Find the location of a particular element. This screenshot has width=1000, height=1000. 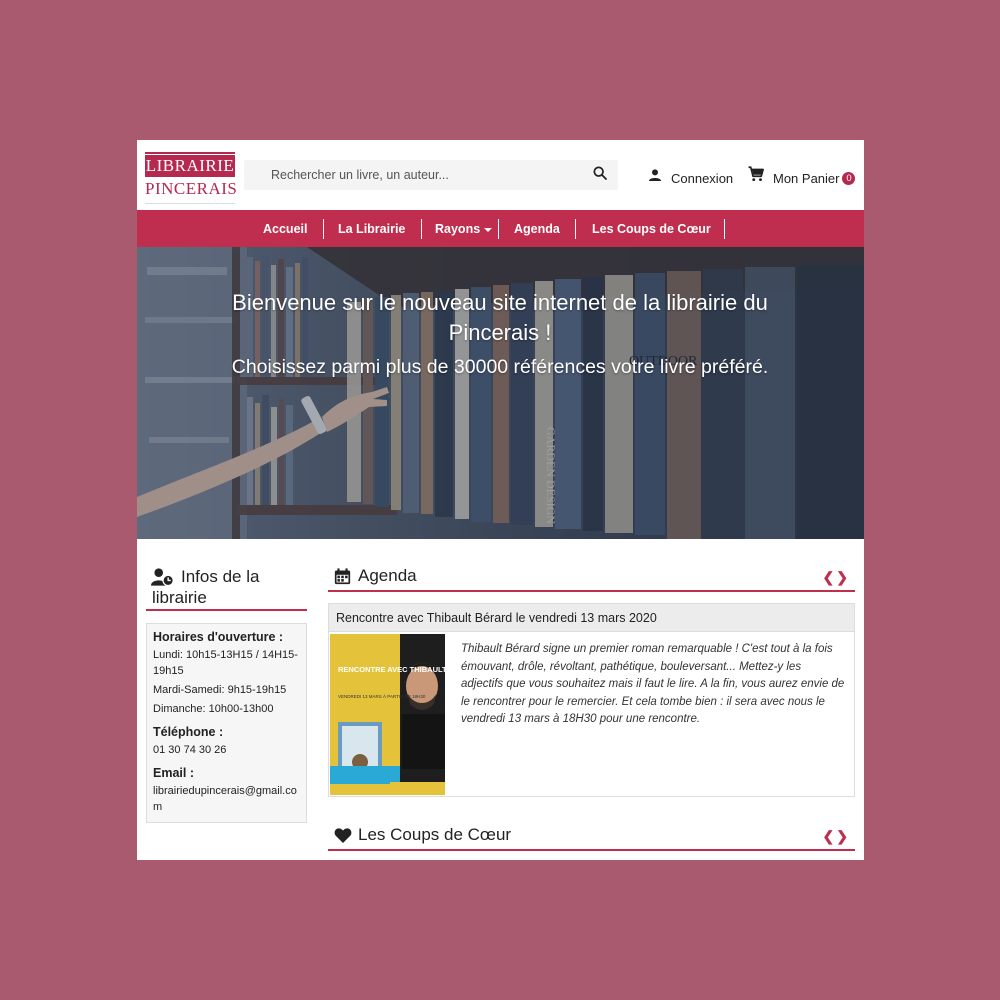

nav-item-agenda: Agenda is located at coordinates (537, 229).